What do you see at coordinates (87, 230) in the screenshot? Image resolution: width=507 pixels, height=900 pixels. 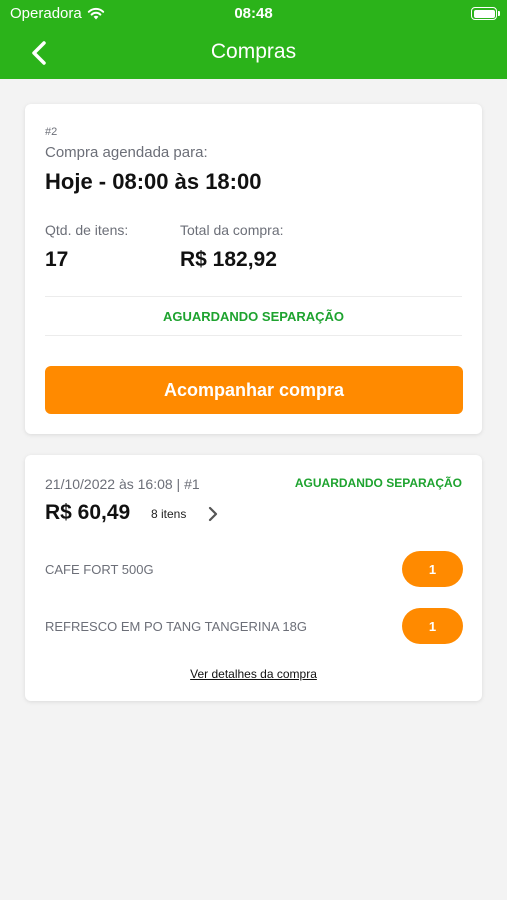 I see `item-qty-label: Qtd. de itens:` at bounding box center [87, 230].